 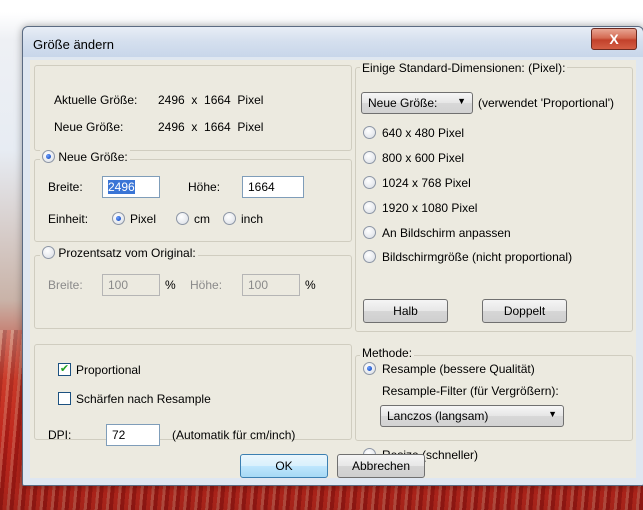 I want to click on dpi-input: 72, so click(x=133, y=435).